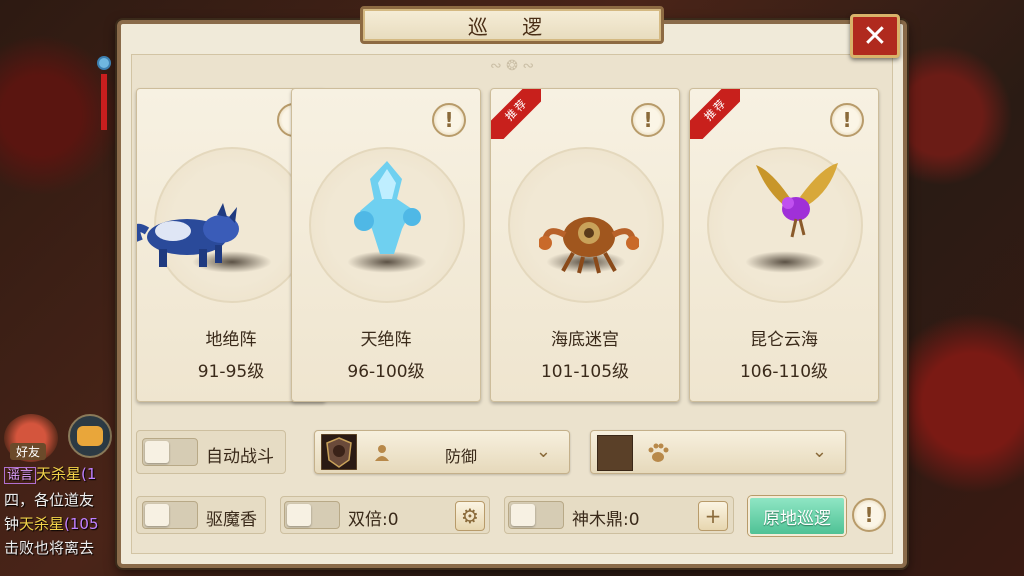 The width and height of the screenshot is (1024, 576). Describe the element at coordinates (231, 520) in the screenshot. I see `repel-label: 驱魔香` at that location.